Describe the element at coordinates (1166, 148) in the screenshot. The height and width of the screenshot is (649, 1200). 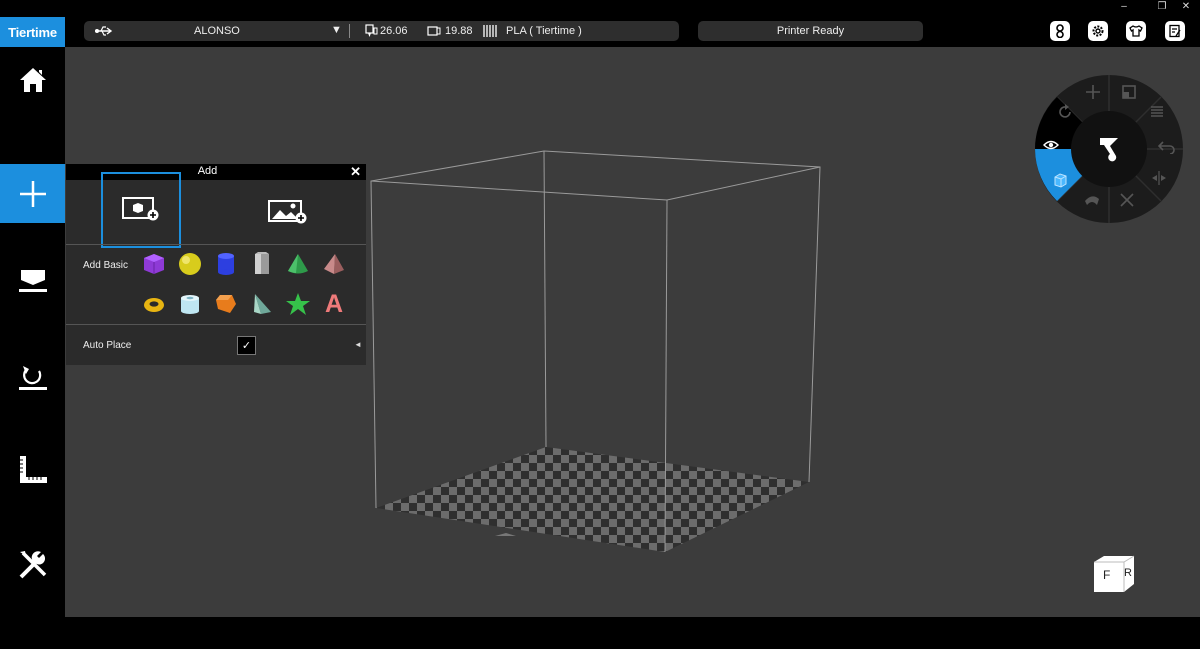
I see `undo-icon` at that location.